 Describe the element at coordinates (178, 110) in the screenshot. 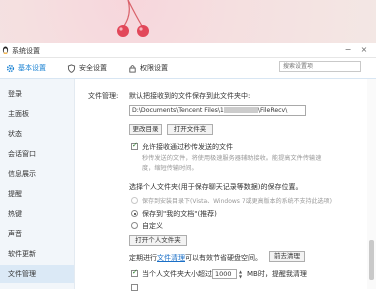

I see `path-prefix: D:\Documents\Tencent Files\1` at that location.